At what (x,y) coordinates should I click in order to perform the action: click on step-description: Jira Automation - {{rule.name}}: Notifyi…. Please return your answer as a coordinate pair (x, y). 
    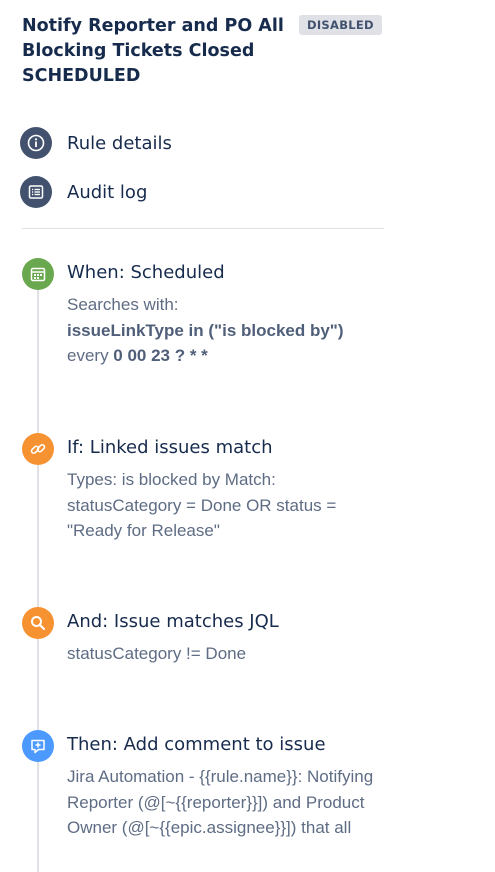
    Looking at the image, I should click on (220, 802).